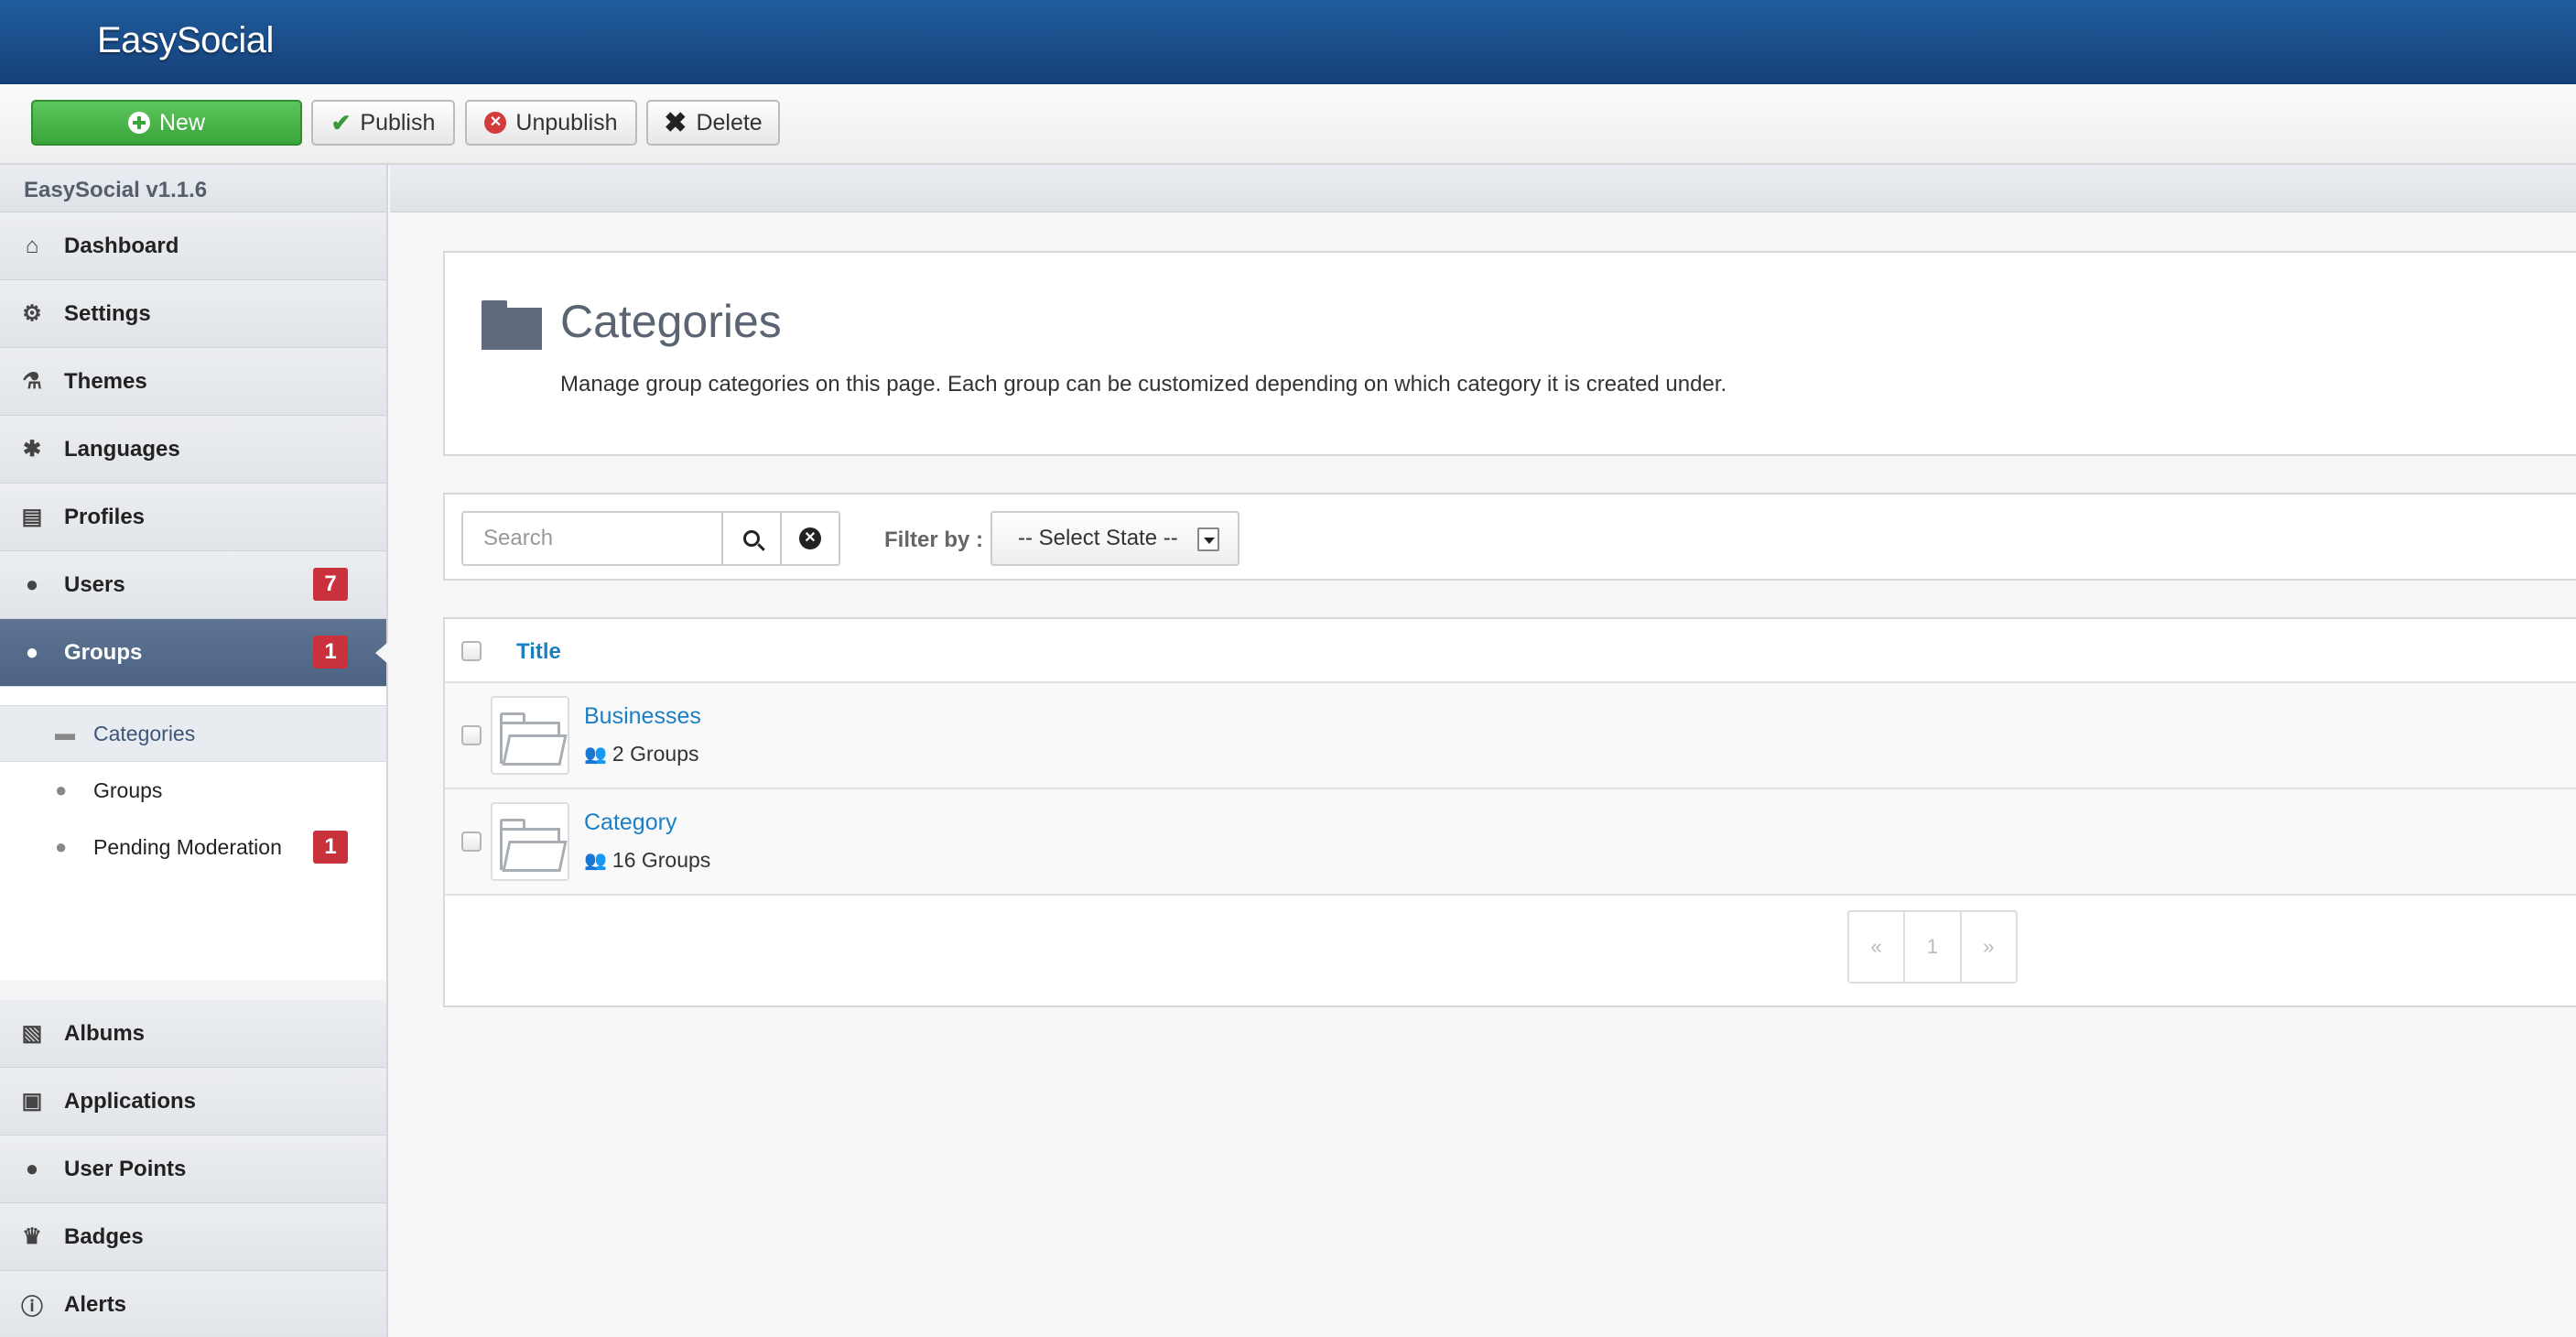 This screenshot has height=1337, width=2576. Describe the element at coordinates (122, 449) in the screenshot. I see `sidebar-item-label: Languages` at that location.